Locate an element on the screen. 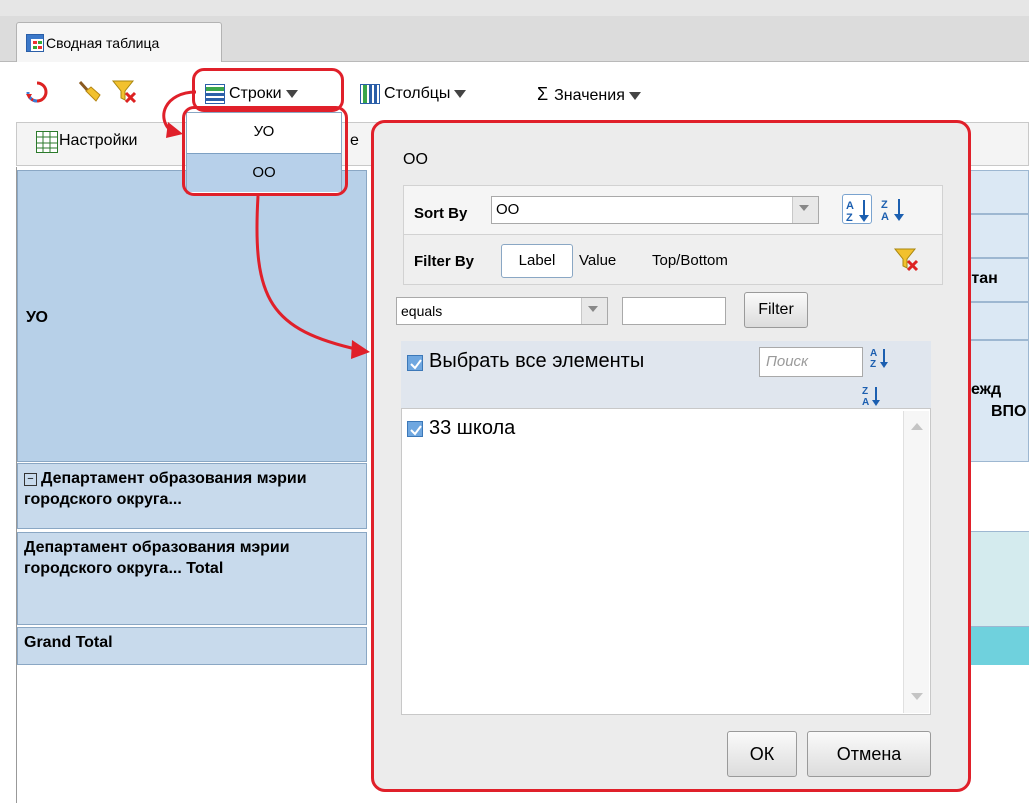 This screenshot has height=803, width=1029. annotation-arrows is located at coordinates (266, 224).